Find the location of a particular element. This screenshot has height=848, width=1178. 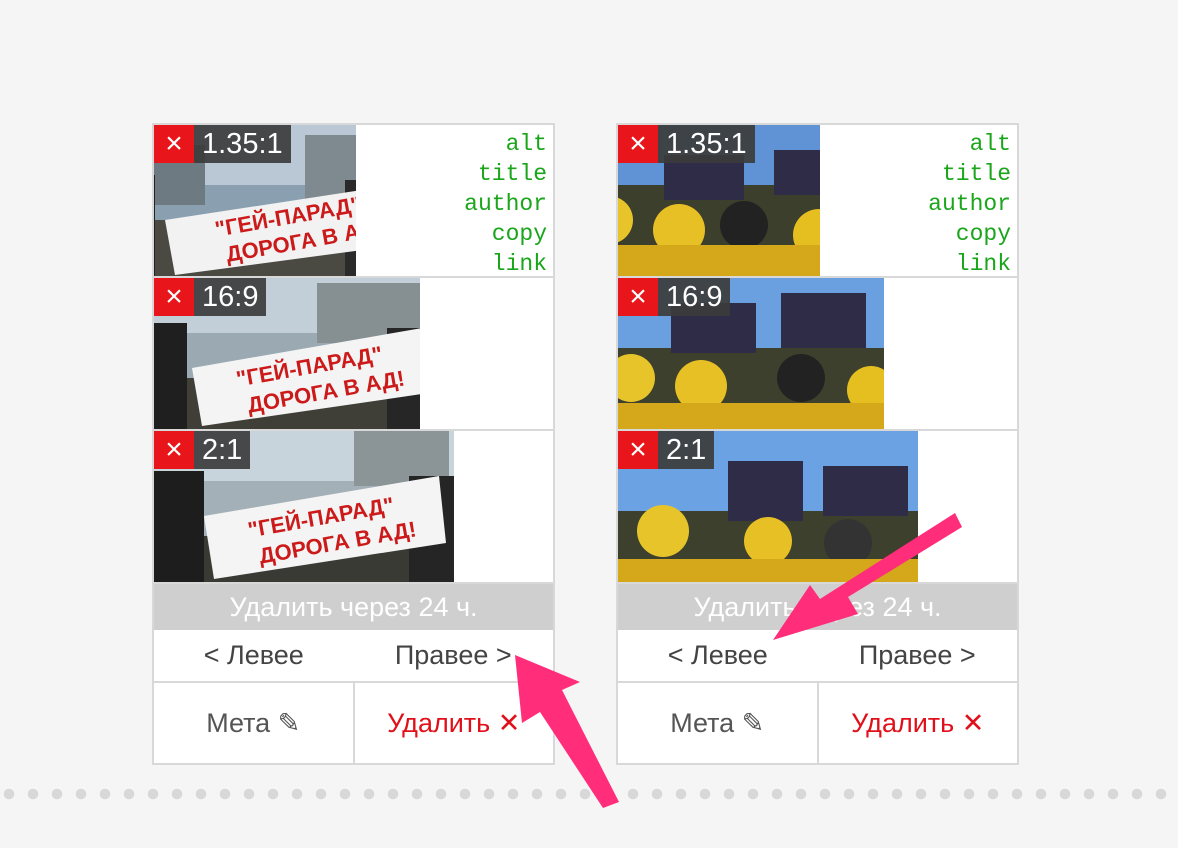

variant-row-2-1: "ГЕЙ-ПАРАД" ДОРОГА В АД! × 2:1 is located at coordinates (353, 507).